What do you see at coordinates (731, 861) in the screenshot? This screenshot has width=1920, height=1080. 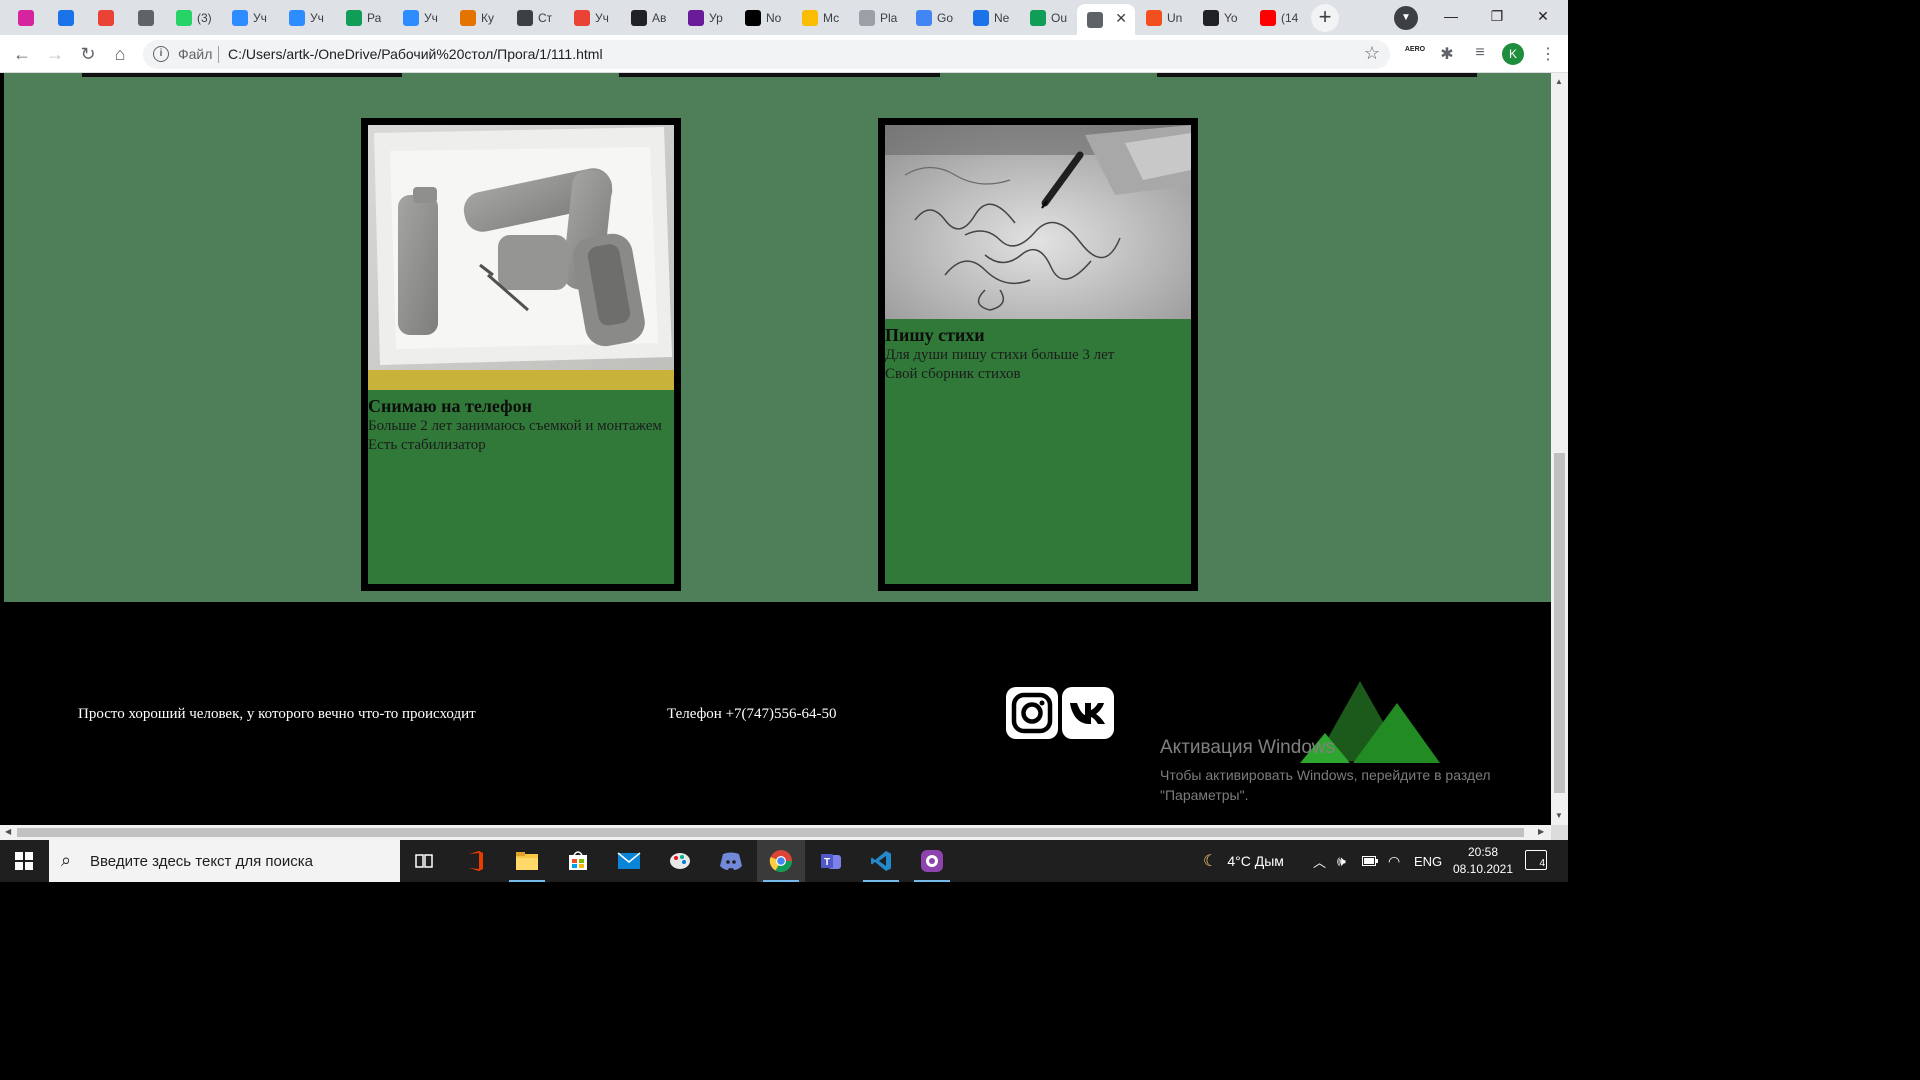 I see `discord-icon` at bounding box center [731, 861].